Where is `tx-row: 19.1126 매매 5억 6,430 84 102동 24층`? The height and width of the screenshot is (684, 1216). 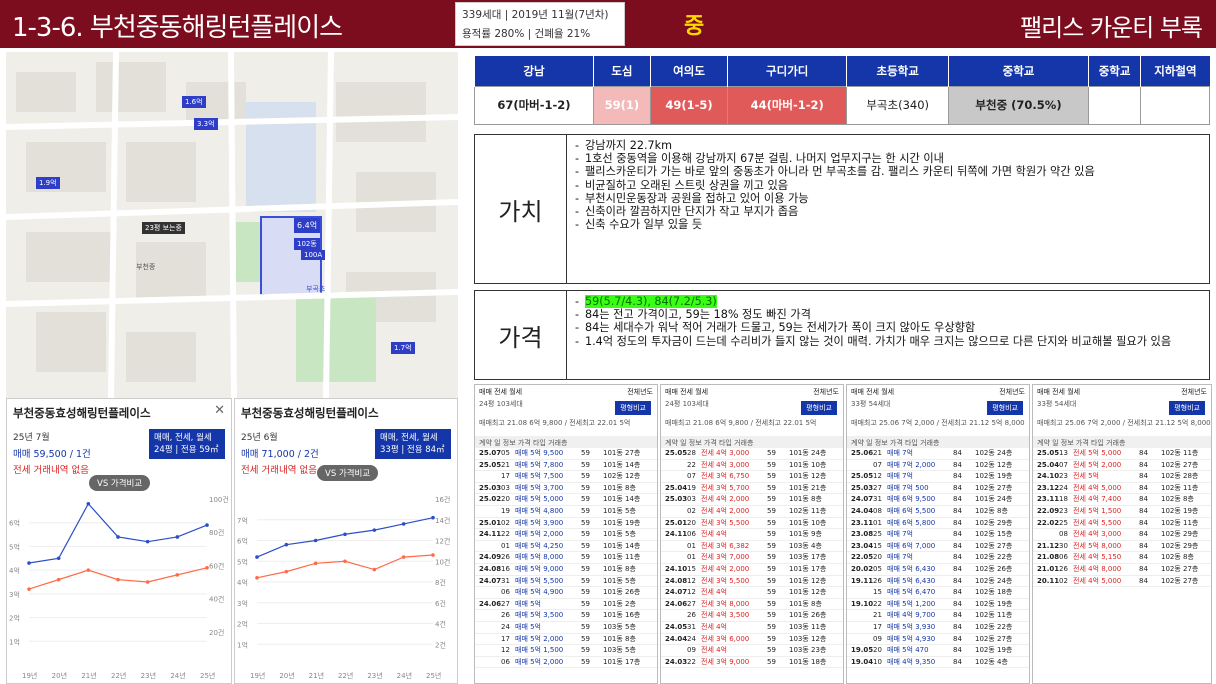
tx-row: 19.1126 매매 5억 6,430 84 102동 24층 is located at coordinates (938, 582).